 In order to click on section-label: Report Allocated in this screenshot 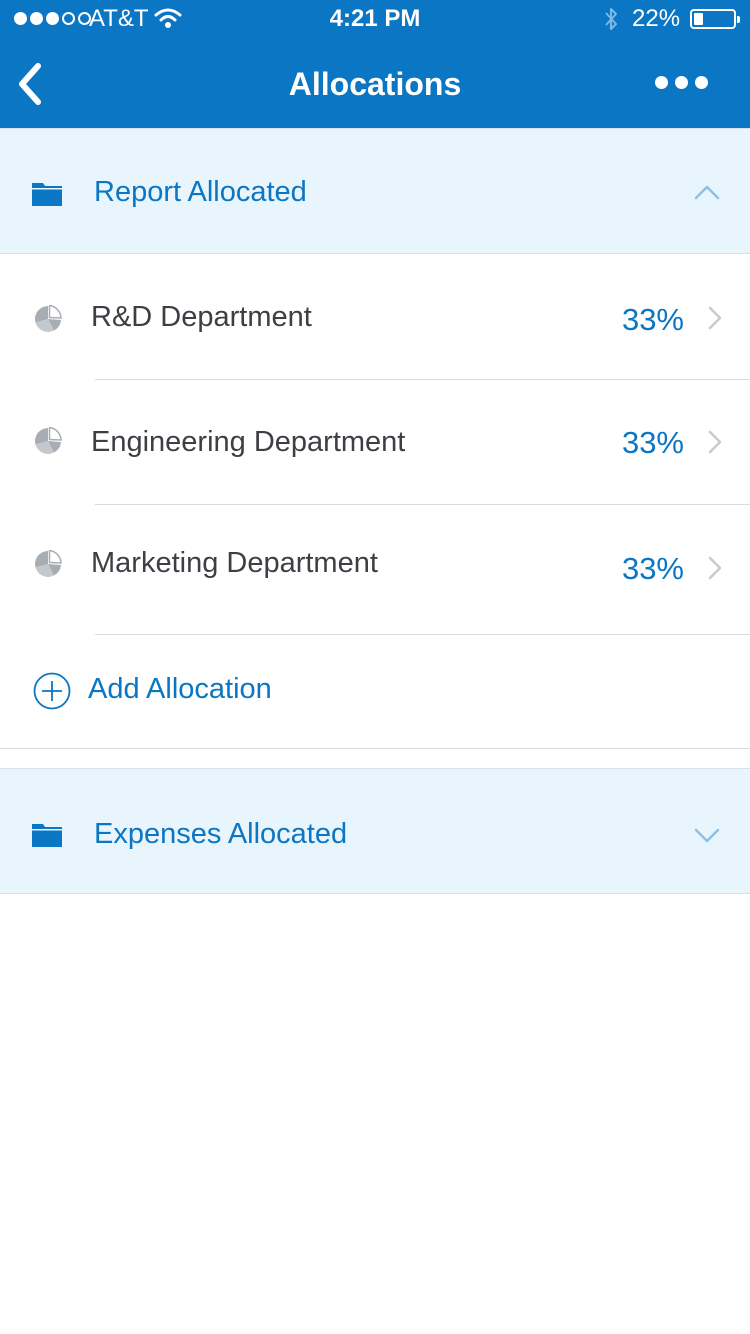, I will do `click(200, 192)`.